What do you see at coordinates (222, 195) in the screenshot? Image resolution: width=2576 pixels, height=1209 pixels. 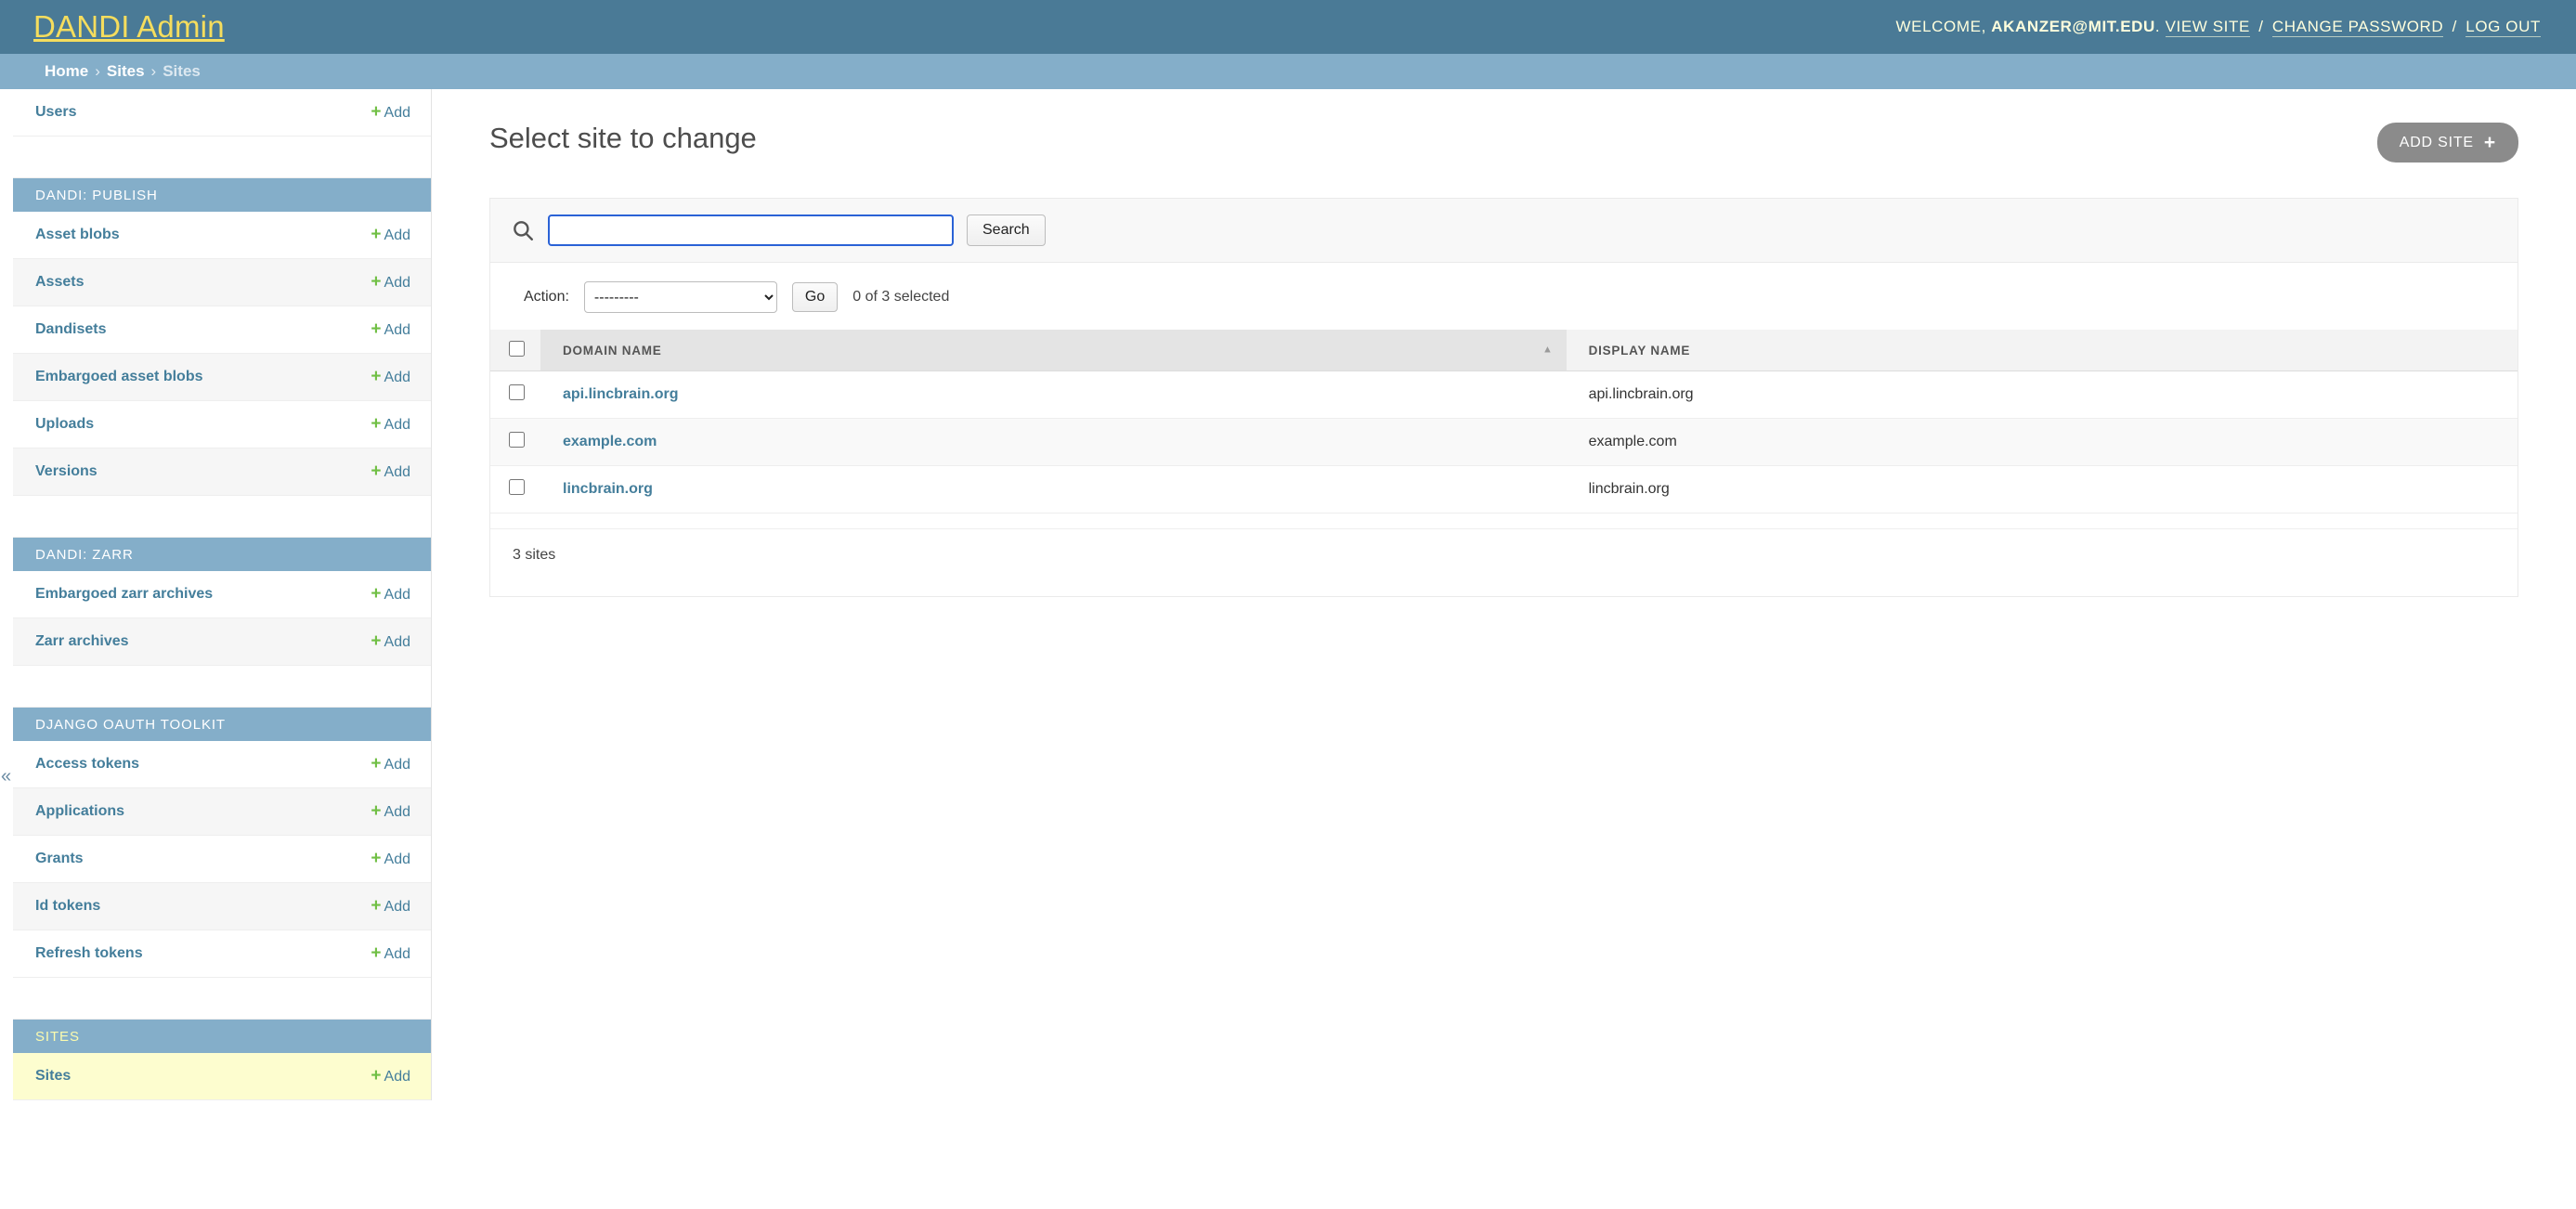 I see `sidebar-app-header-dandi-publish: DANDI: PUBLISH` at bounding box center [222, 195].